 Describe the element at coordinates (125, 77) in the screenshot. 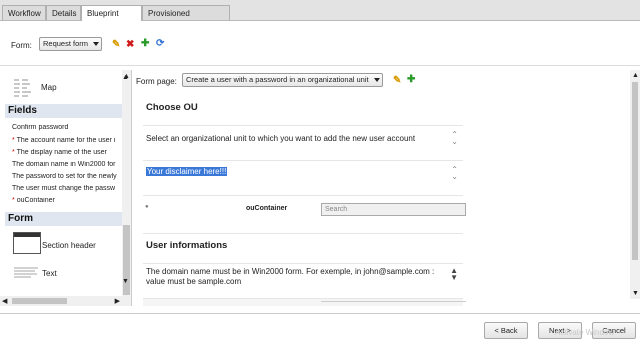

I see `collapse-icon: ▲` at that location.